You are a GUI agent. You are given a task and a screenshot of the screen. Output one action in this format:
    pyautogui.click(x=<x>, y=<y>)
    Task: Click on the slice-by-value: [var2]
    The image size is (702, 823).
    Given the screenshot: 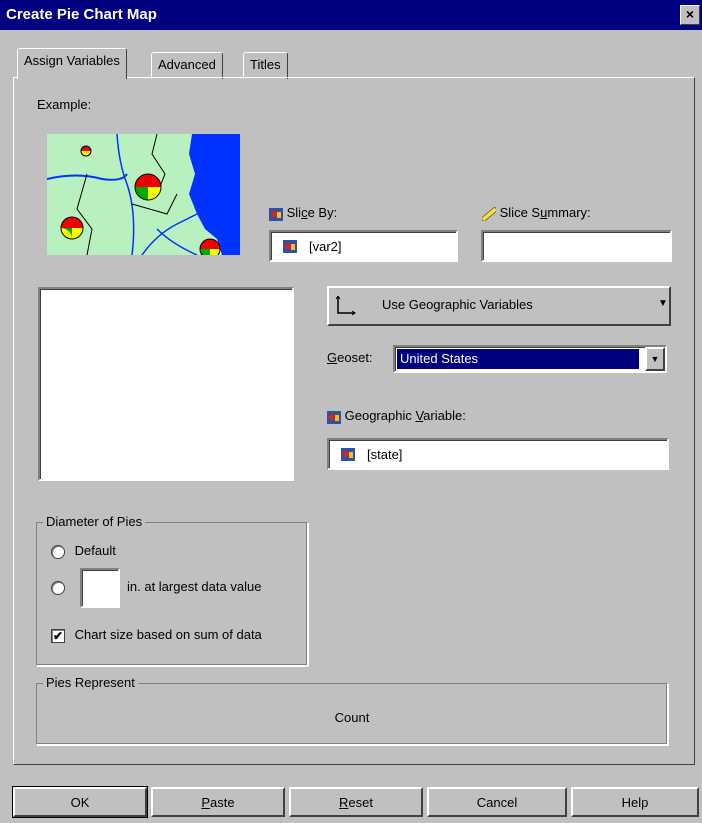 What is the action you would take?
    pyautogui.click(x=325, y=246)
    